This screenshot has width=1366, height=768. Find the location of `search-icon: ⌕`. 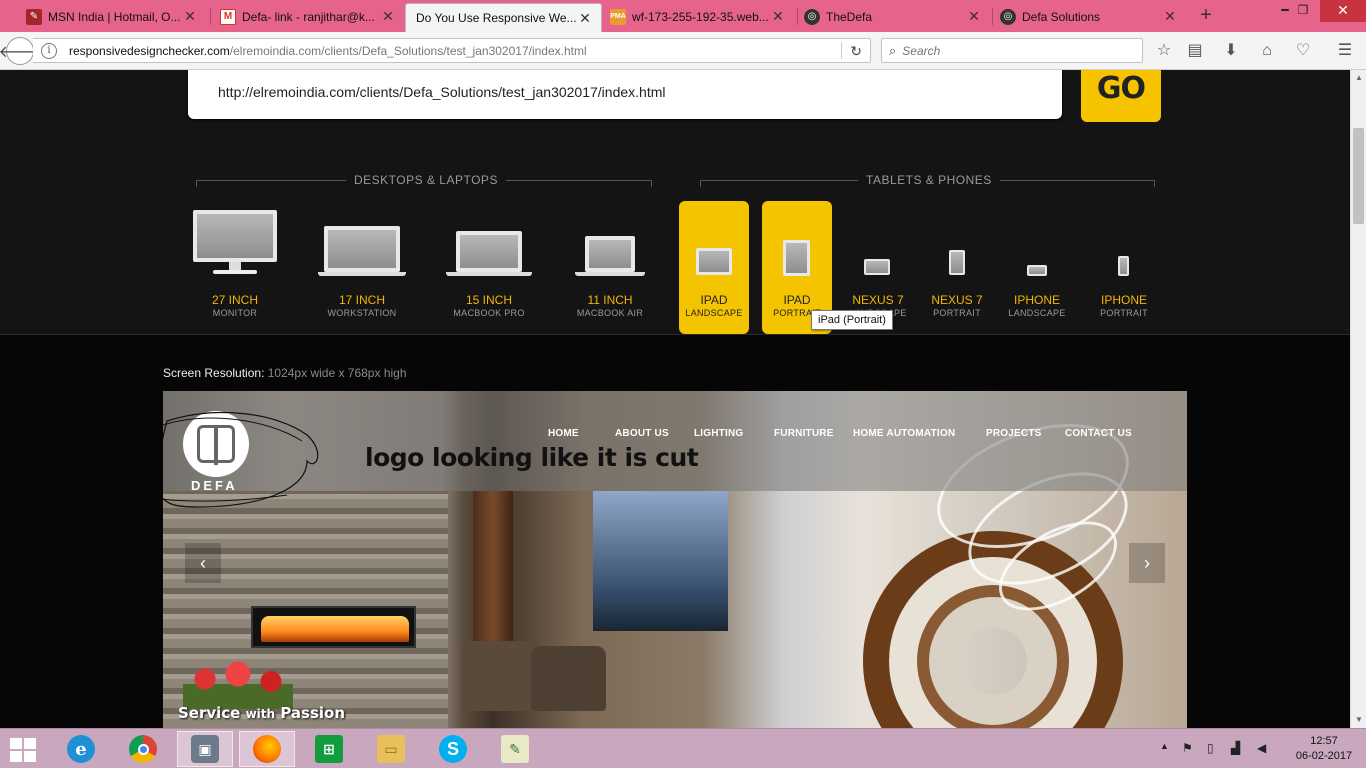

search-icon: ⌕ is located at coordinates (893, 50).